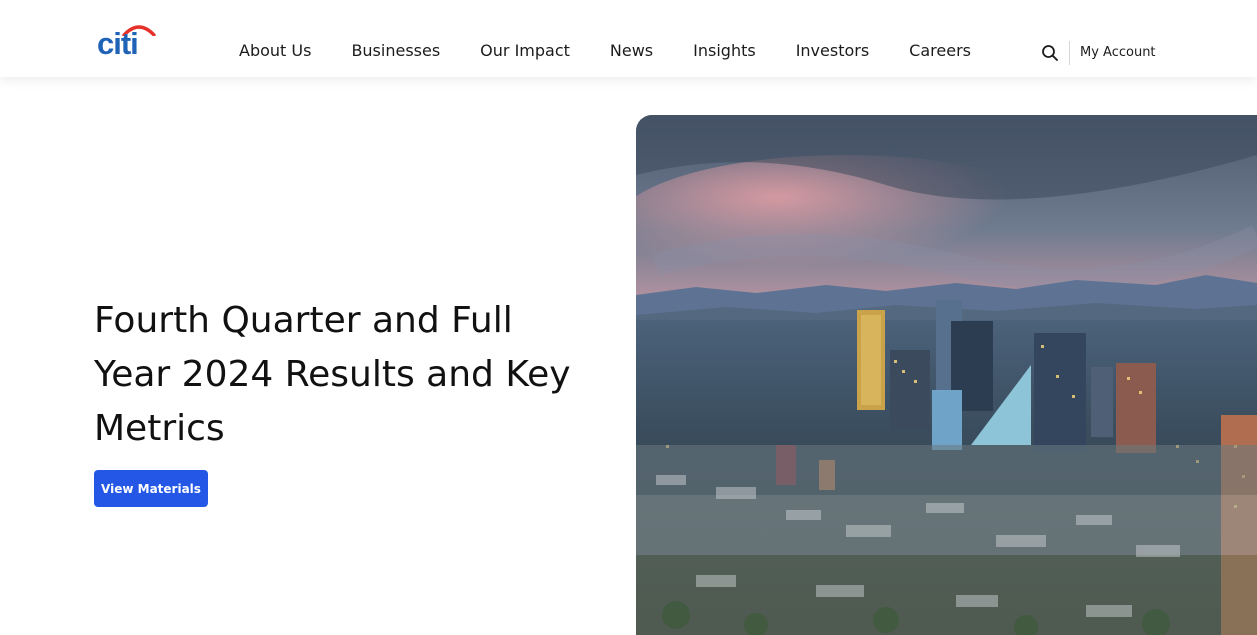 This screenshot has width=1257, height=635. Describe the element at coordinates (151, 488) in the screenshot. I see `view-materials-button: View Materials` at that location.